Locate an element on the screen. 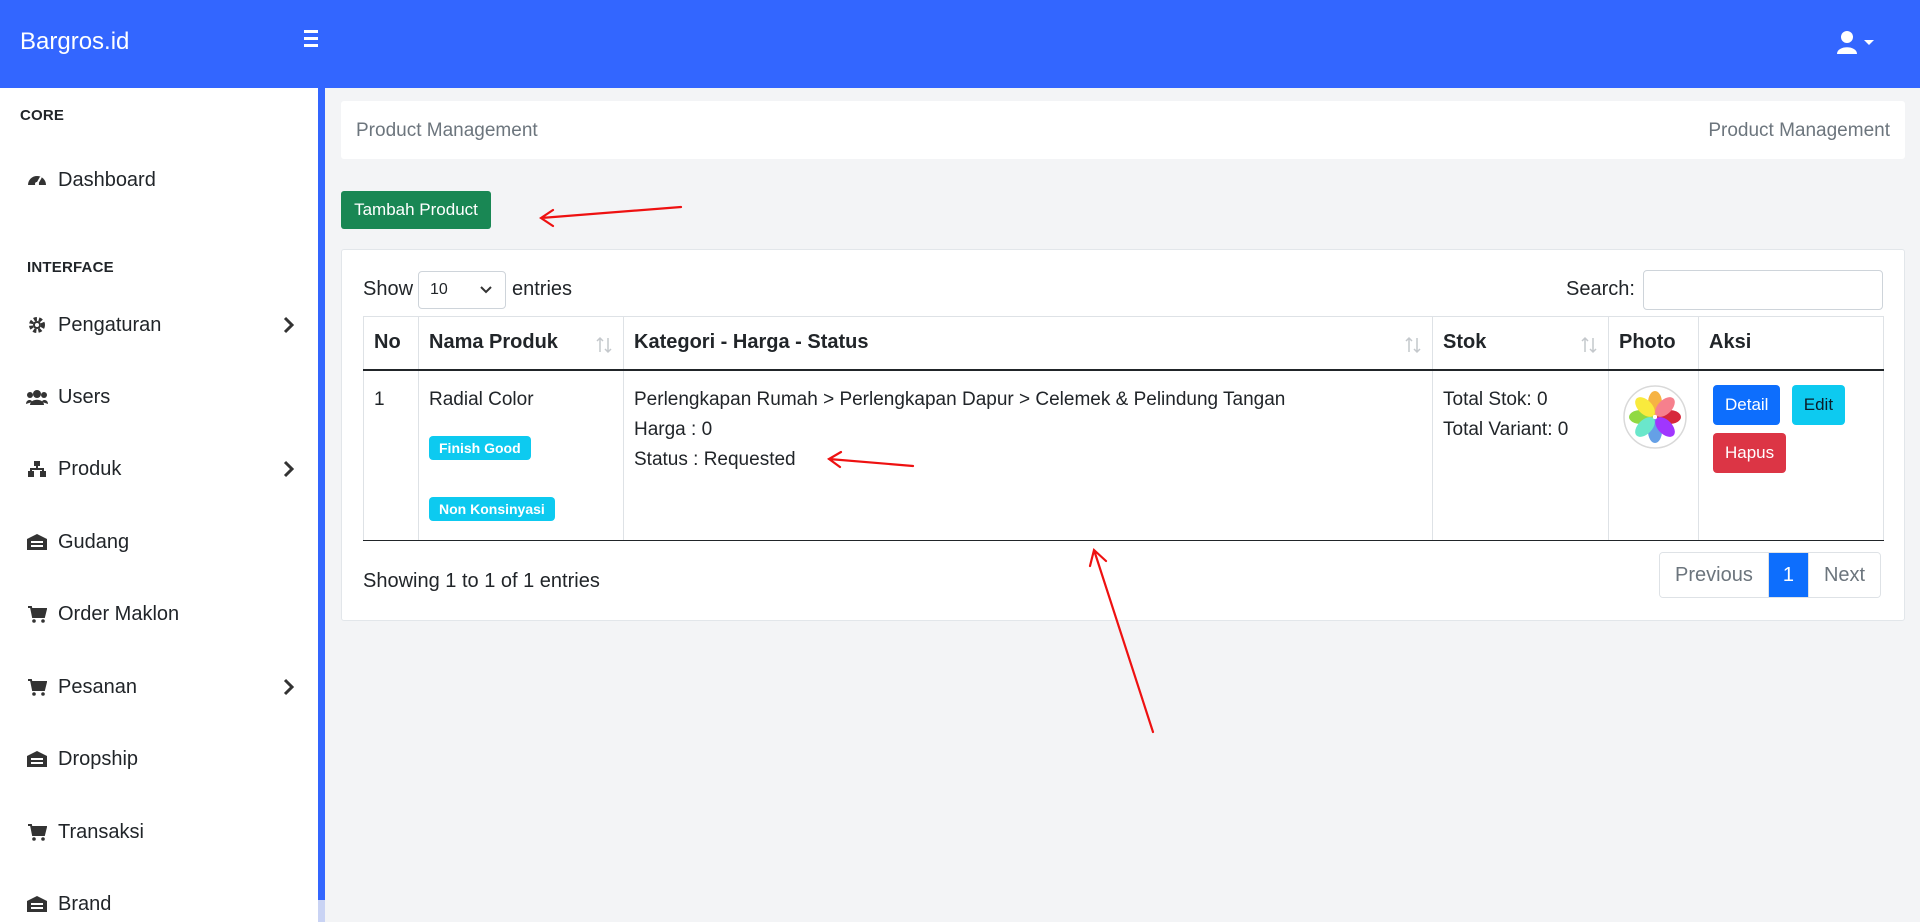 Image resolution: width=1920 pixels, height=922 pixels. badge-non-konsinyasi: Non Konsinyasi is located at coordinates (492, 508).